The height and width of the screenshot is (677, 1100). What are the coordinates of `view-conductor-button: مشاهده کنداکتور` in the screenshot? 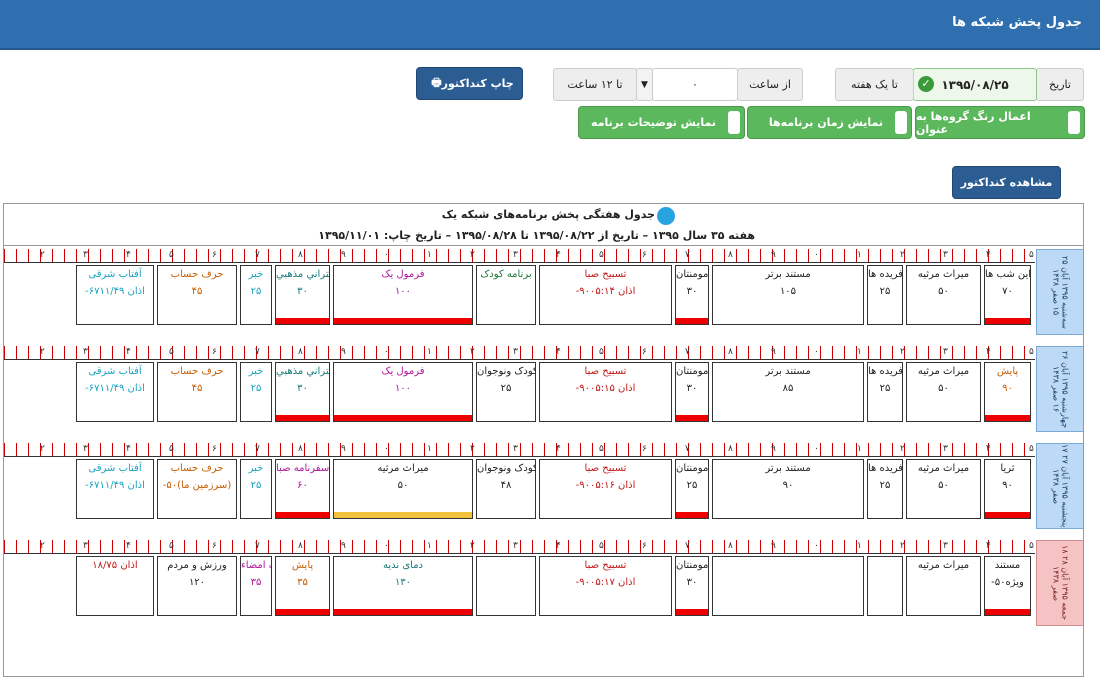 It's located at (1006, 182).